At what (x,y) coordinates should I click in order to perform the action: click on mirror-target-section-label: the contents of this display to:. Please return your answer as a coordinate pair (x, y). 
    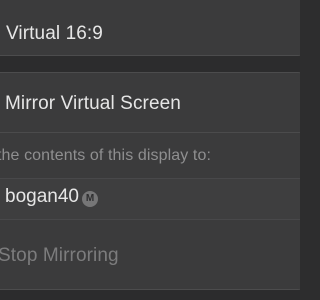
    Looking at the image, I should click on (105, 155).